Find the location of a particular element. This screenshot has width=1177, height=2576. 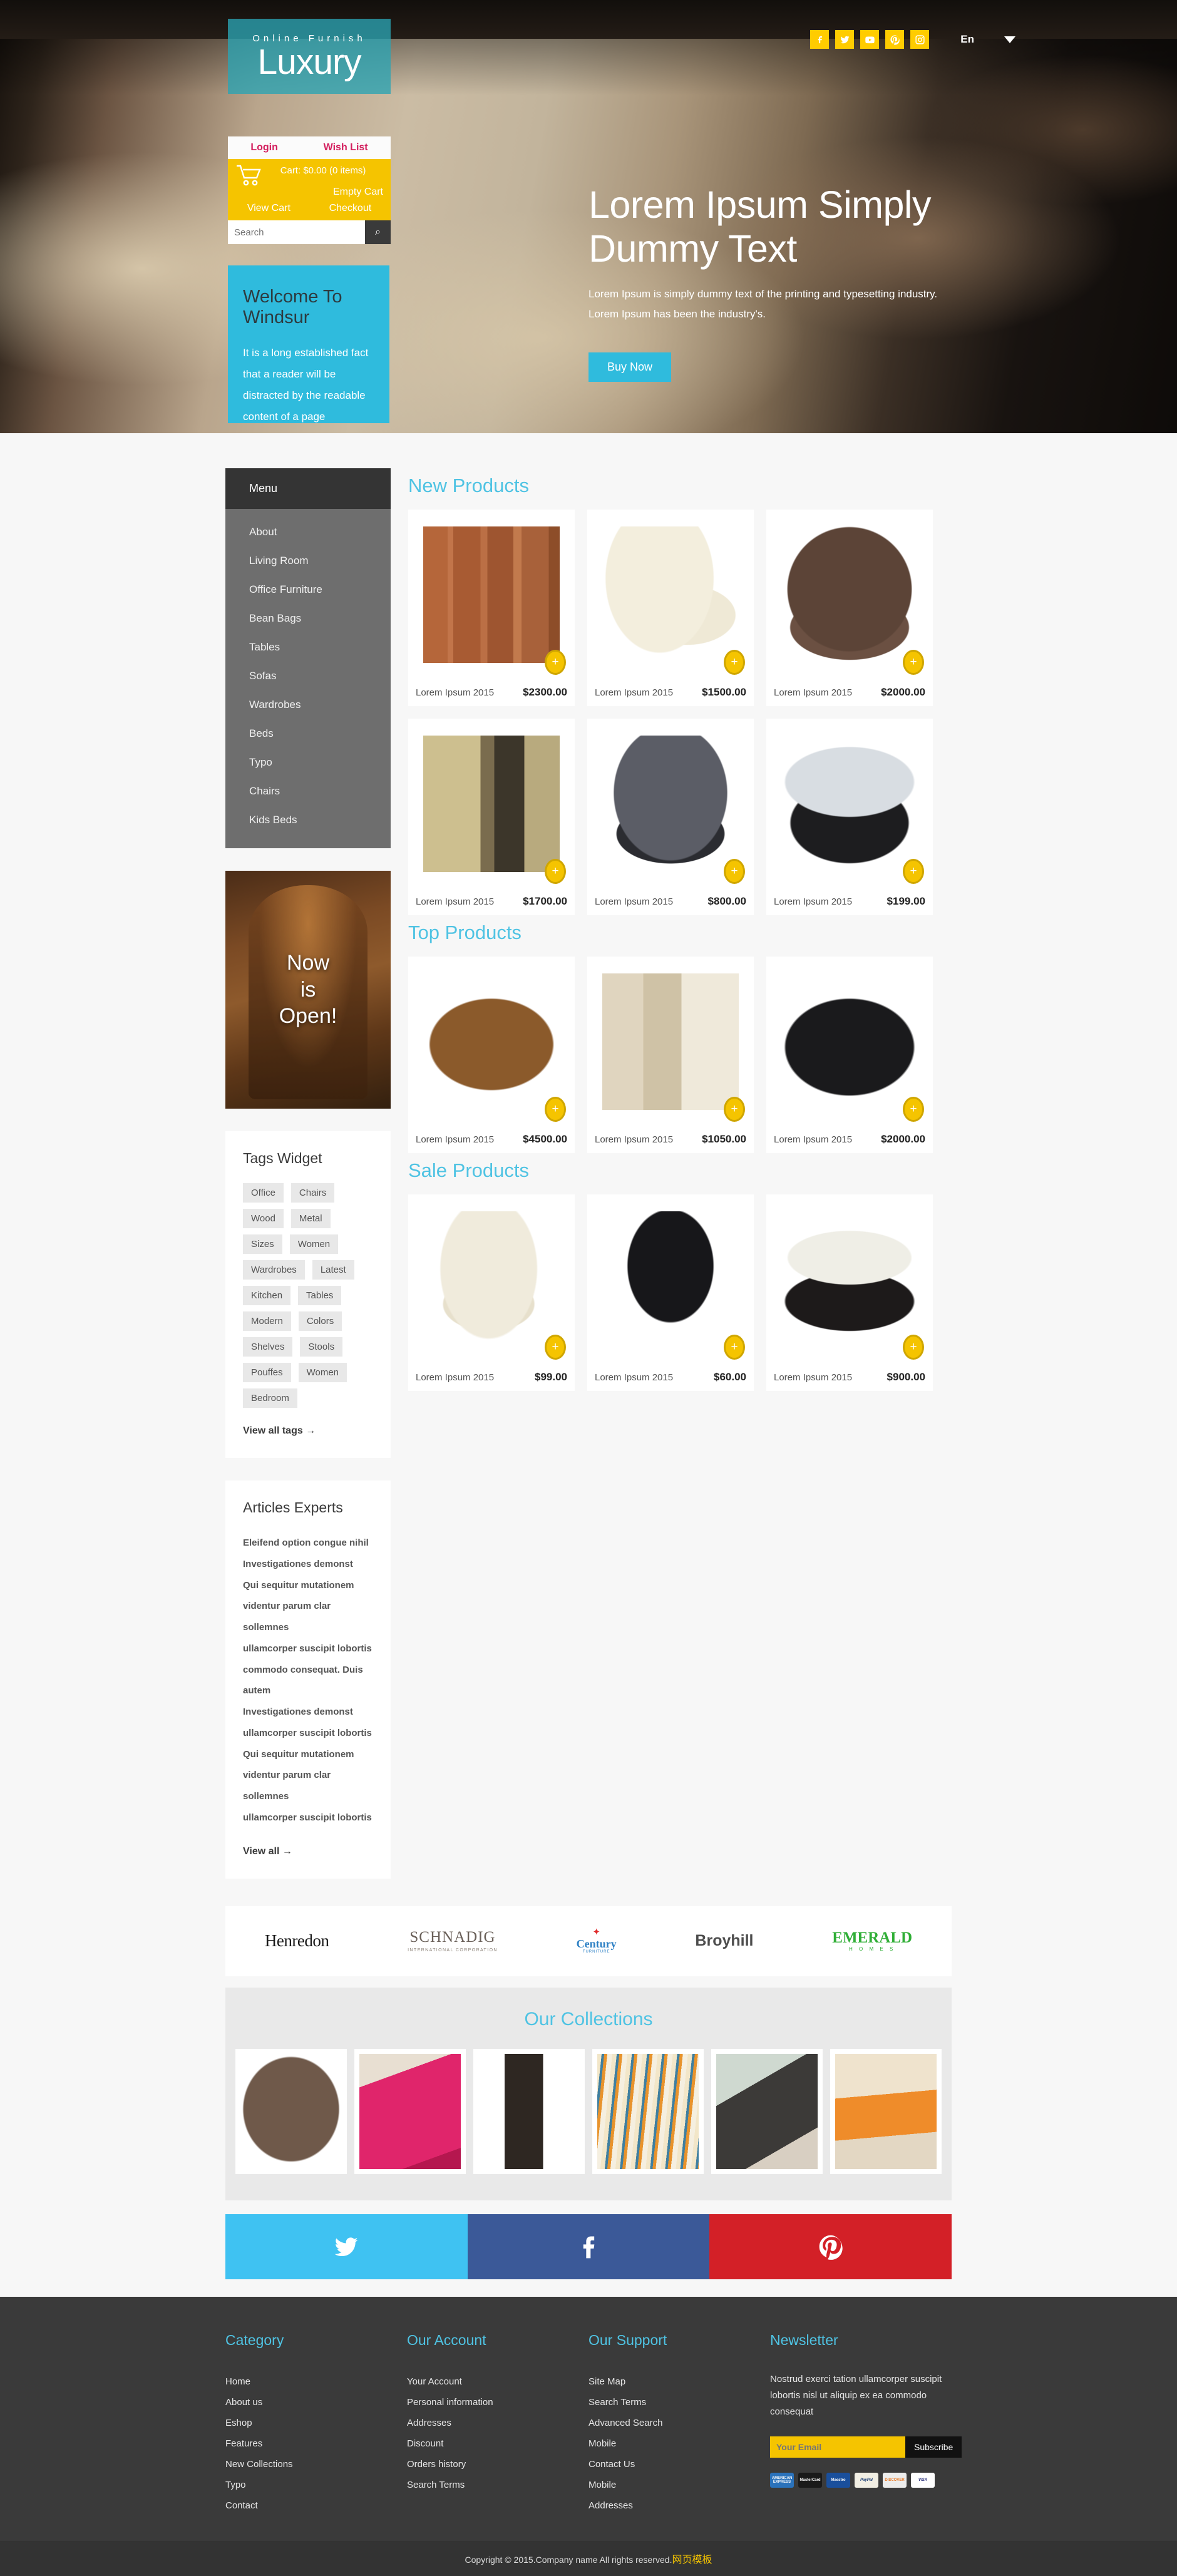

sidebar-item-tables: Tables is located at coordinates (308, 647).